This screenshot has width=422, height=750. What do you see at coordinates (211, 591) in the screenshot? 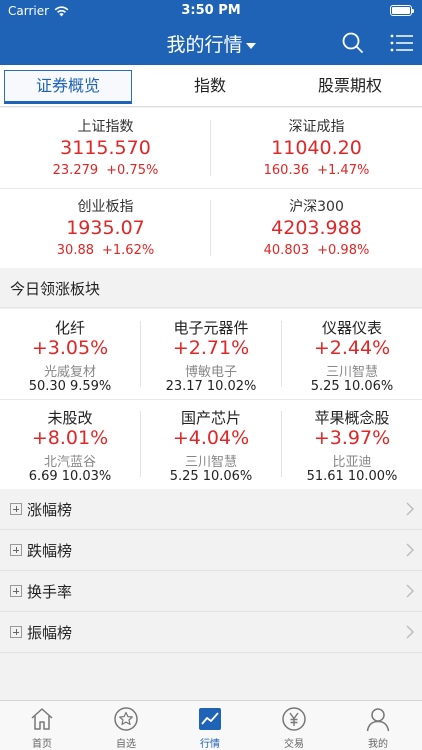
I see `ranking-row-turnover: 换手率` at bounding box center [211, 591].